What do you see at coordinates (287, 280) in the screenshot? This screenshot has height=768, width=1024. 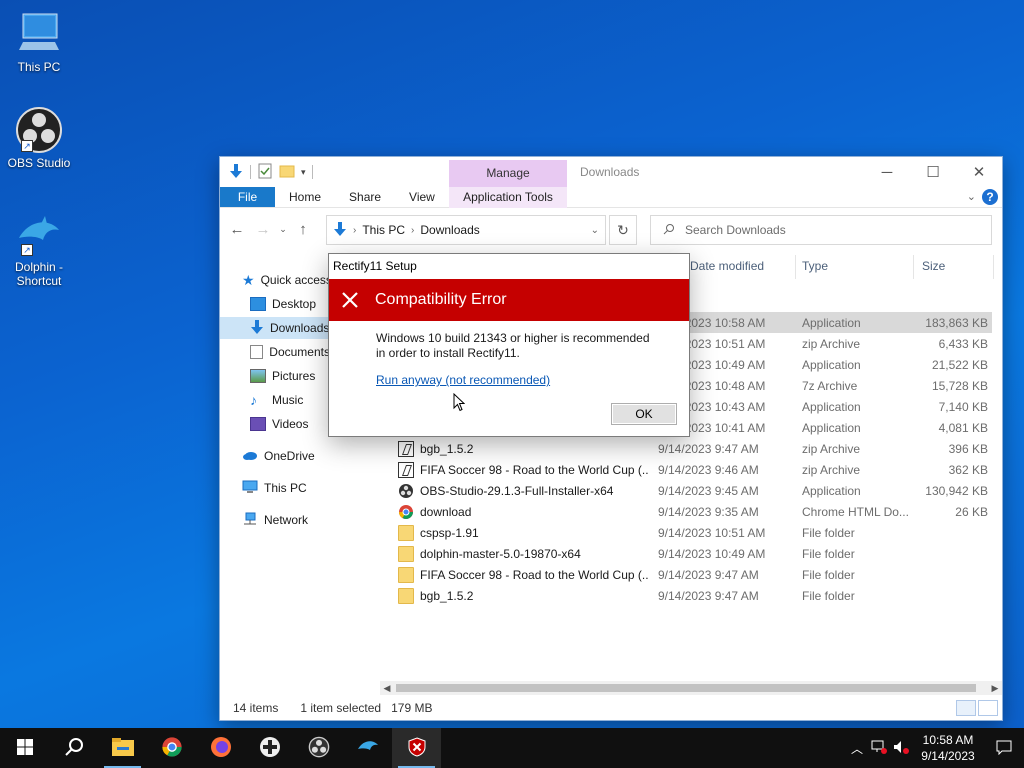 I see `nav-quick-access: ★ Quick access` at bounding box center [287, 280].